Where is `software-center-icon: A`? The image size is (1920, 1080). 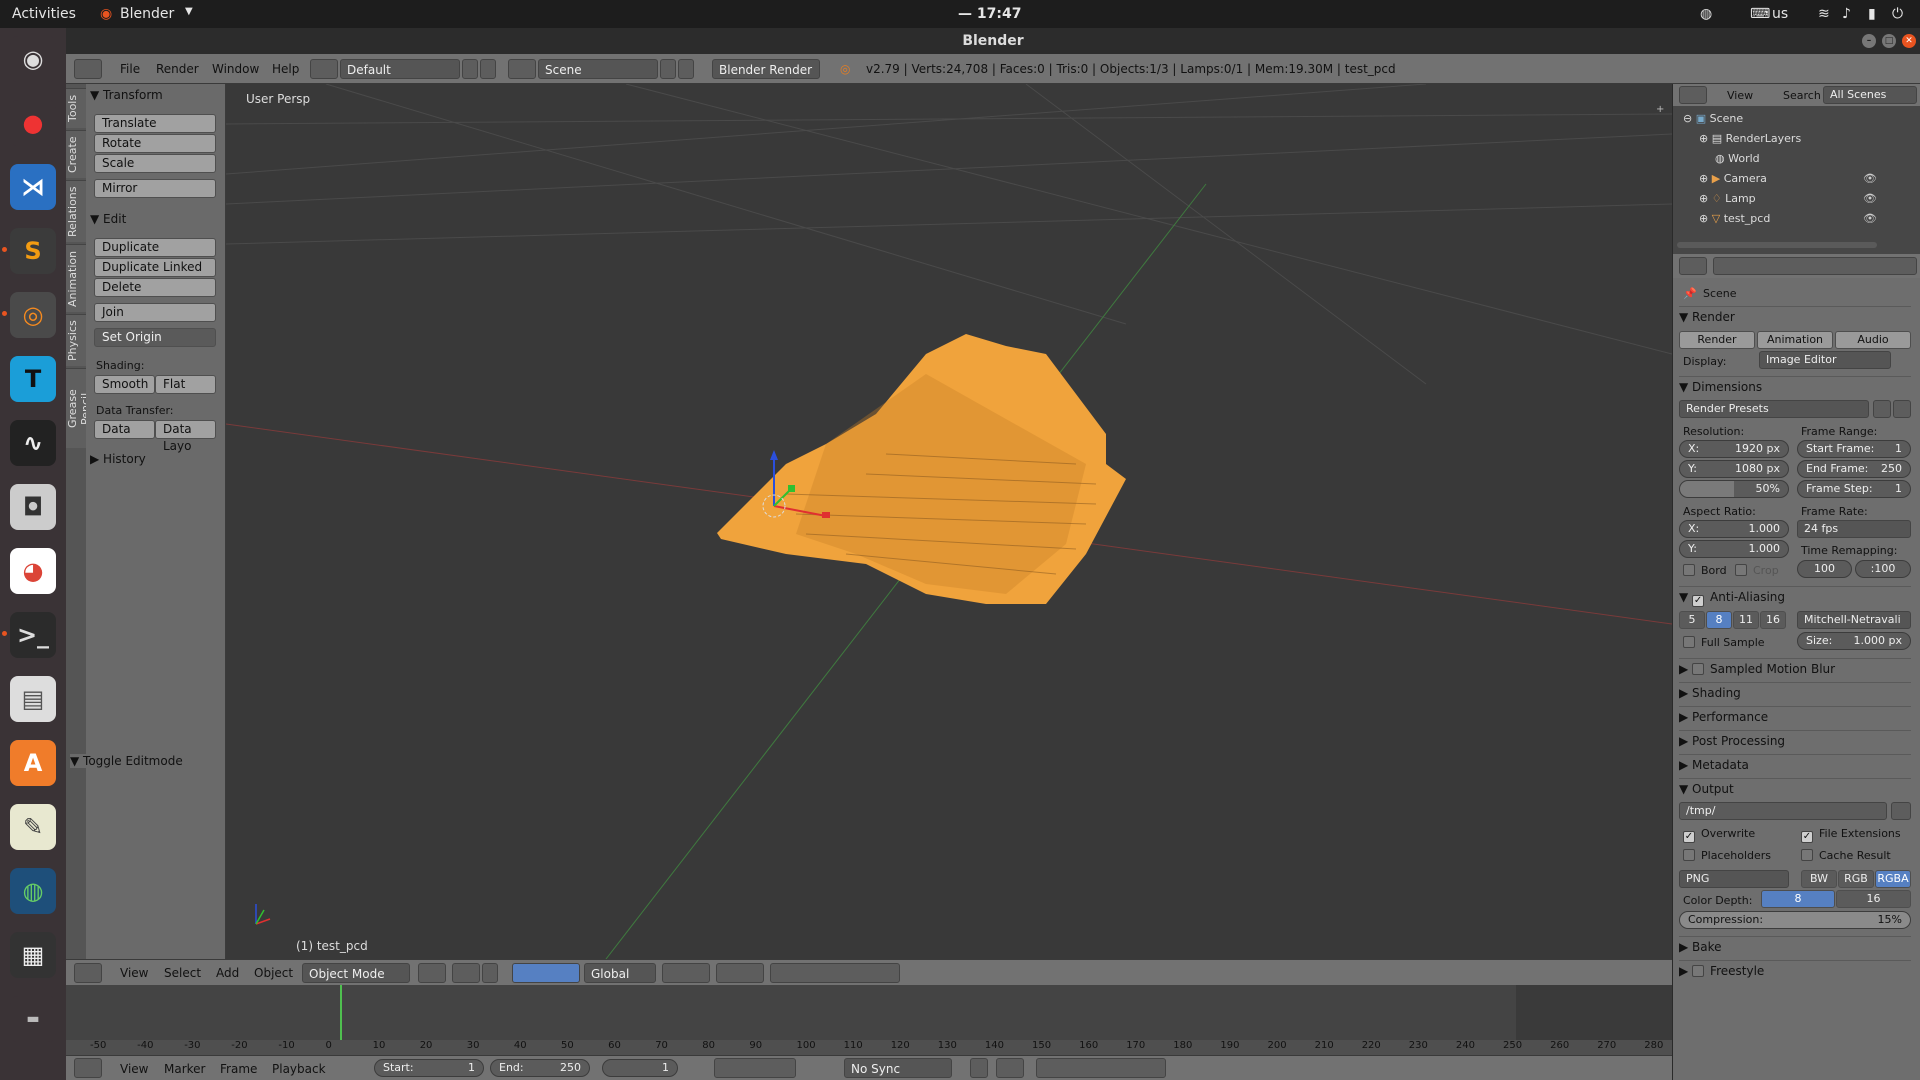
software-center-icon: A is located at coordinates (33, 763).